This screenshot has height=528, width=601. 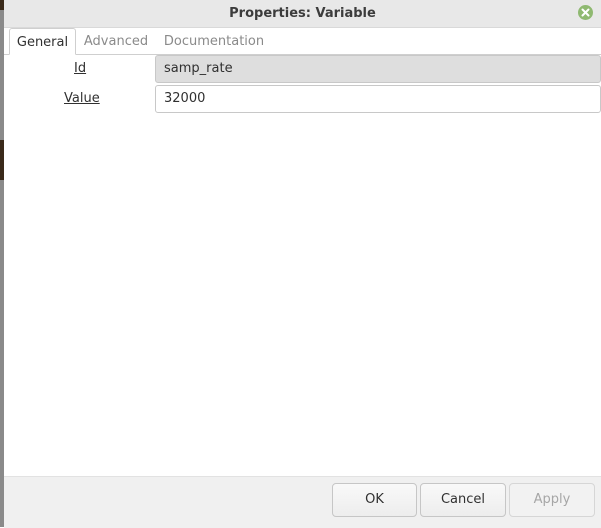 I want to click on close-button, so click(x=585, y=12).